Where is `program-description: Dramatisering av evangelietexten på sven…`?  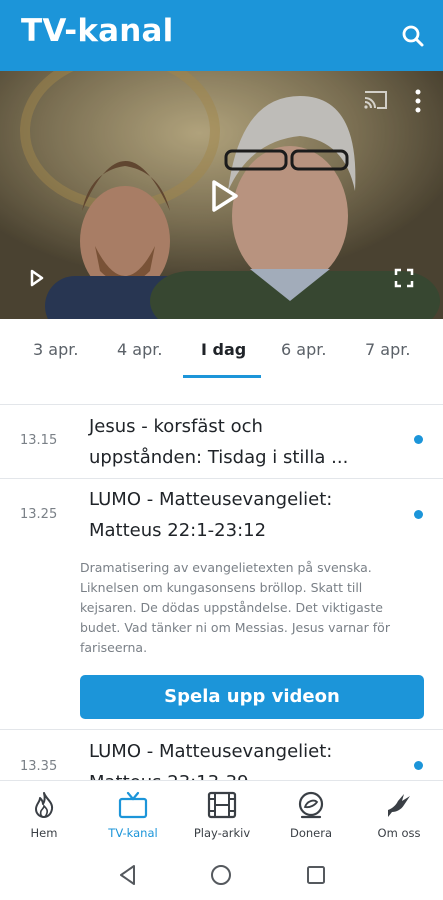 program-description: Dramatisering av evangelietexten på sven… is located at coordinates (235, 607).